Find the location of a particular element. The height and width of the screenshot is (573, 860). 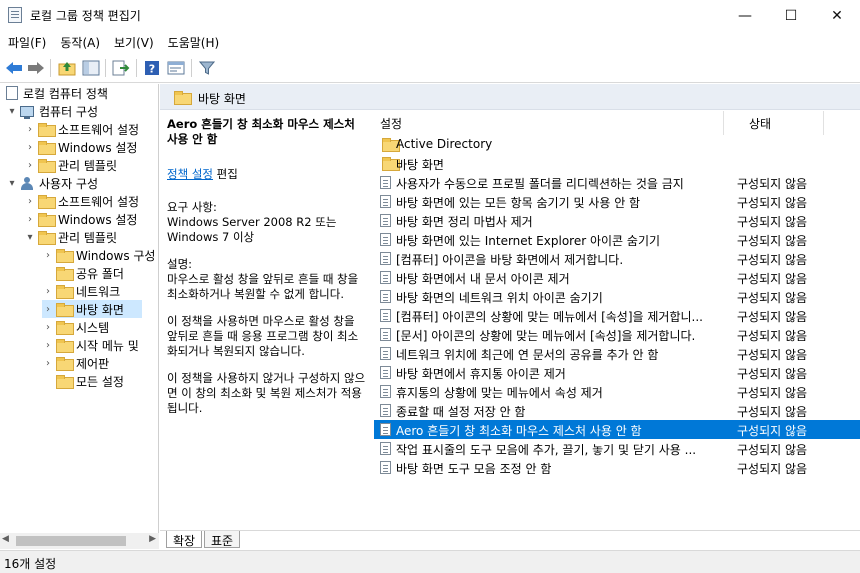

tree-item-shared-folders: 공유 폴더 is located at coordinates (83, 273).